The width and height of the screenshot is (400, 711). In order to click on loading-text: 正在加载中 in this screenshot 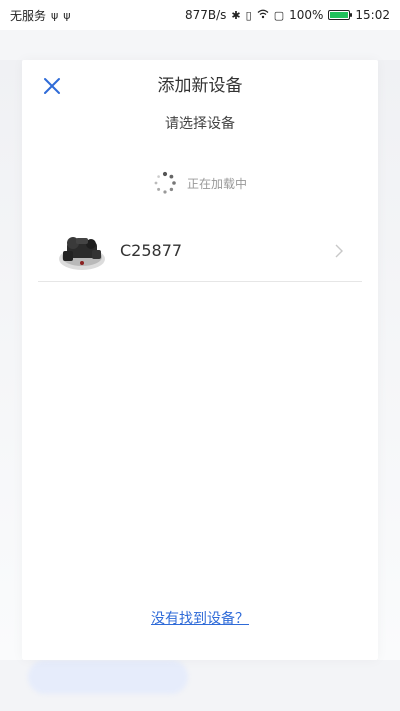, I will do `click(216, 183)`.